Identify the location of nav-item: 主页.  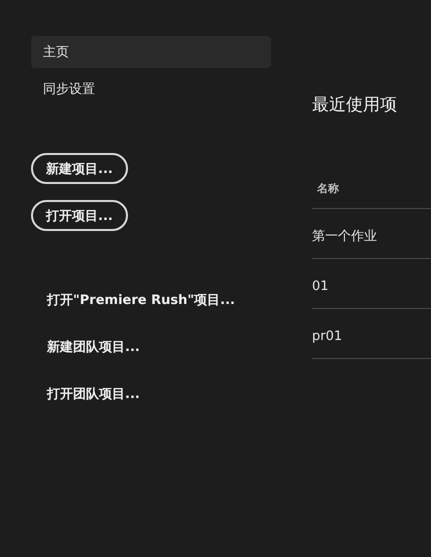
(151, 52).